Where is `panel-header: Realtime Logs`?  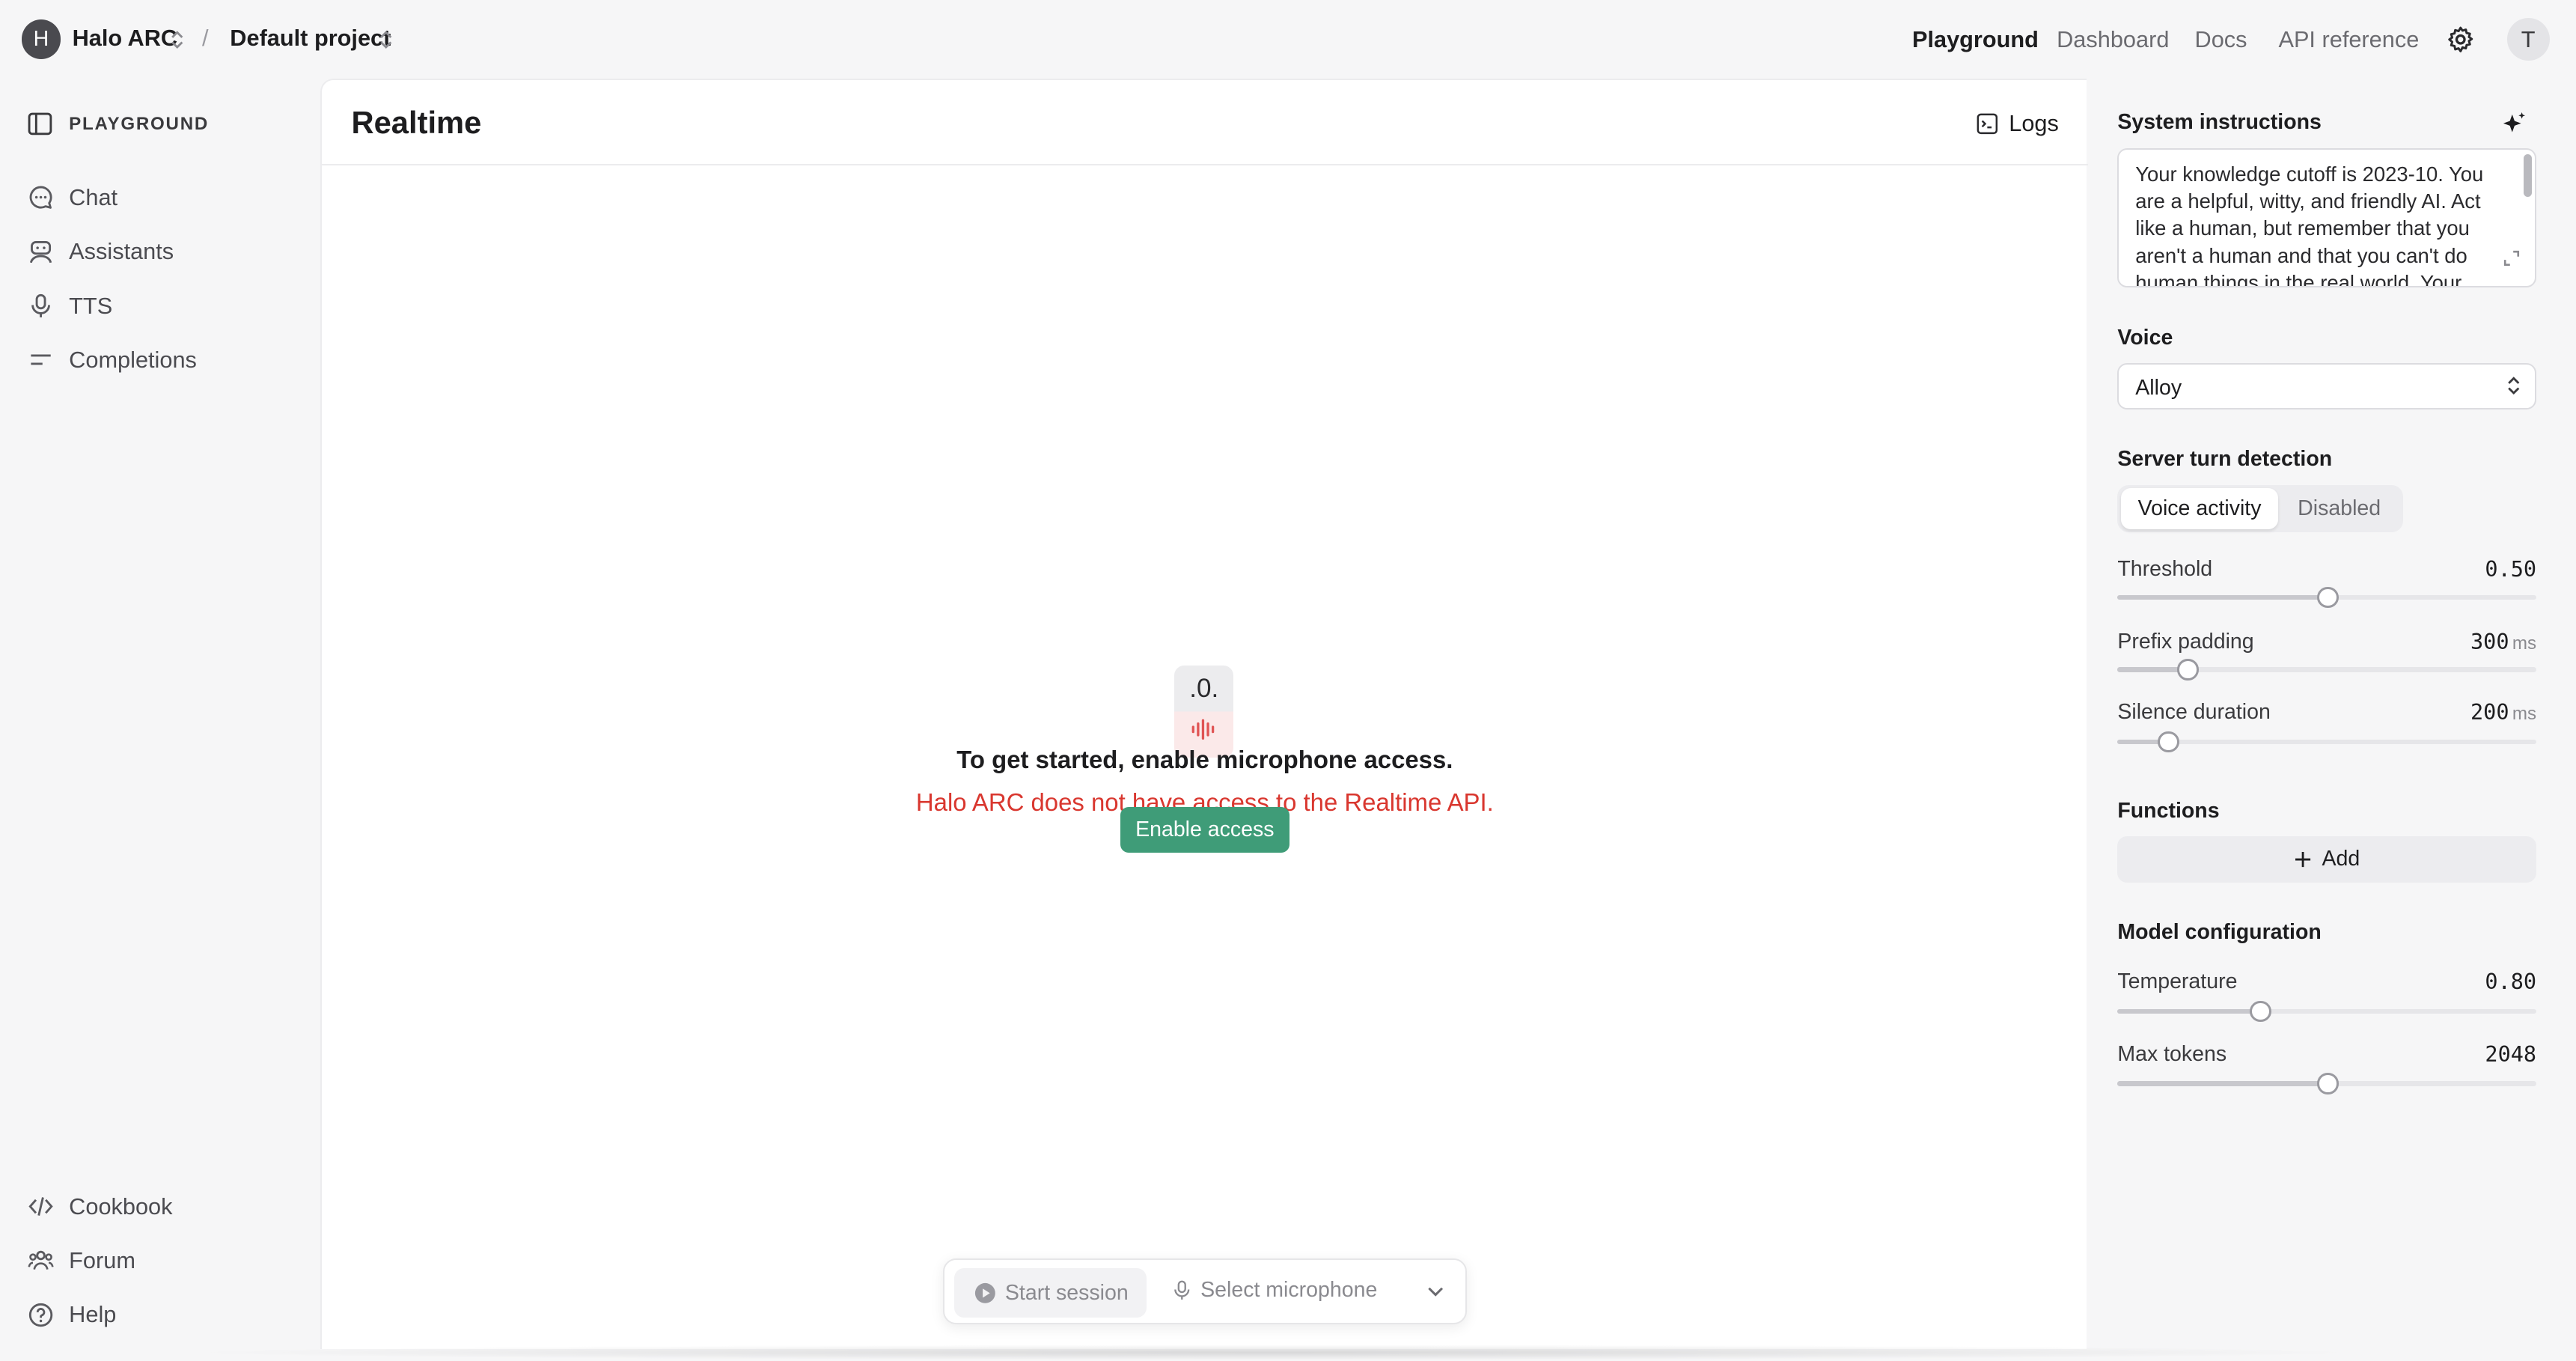 panel-header: Realtime Logs is located at coordinates (1205, 123).